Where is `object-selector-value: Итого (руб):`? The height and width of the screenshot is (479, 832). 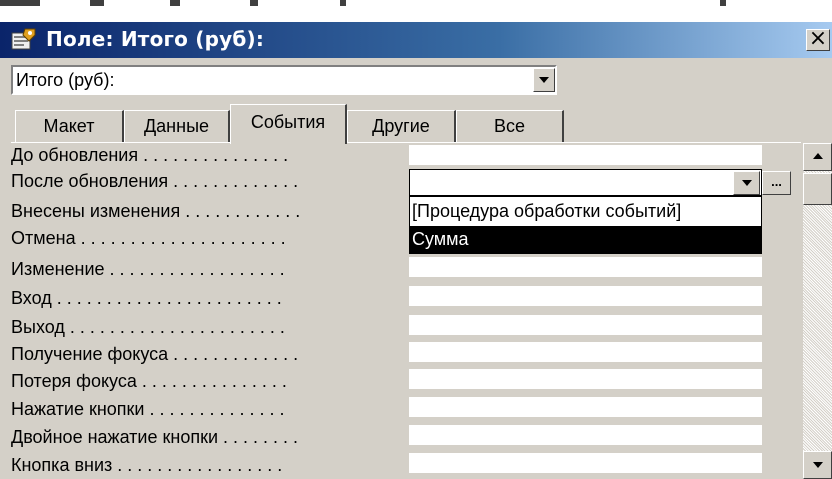 object-selector-value: Итого (руб): is located at coordinates (65, 80).